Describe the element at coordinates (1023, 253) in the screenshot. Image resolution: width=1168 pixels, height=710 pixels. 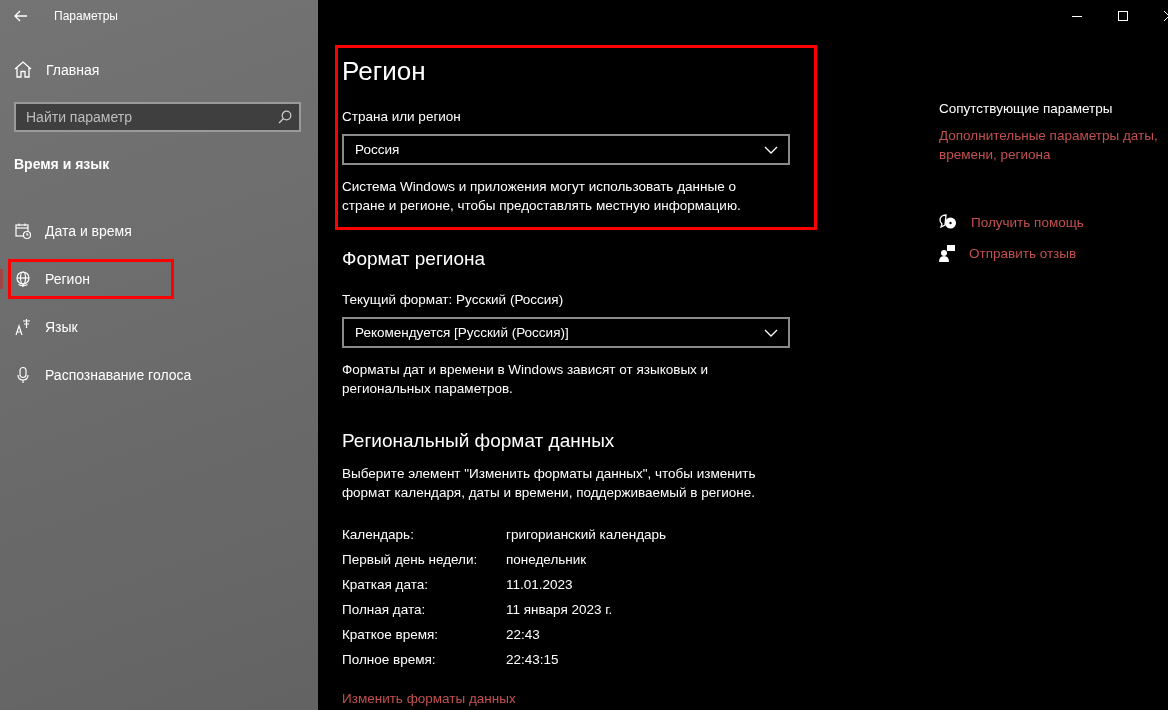
I see `action-link: Отправить отзыв` at that location.